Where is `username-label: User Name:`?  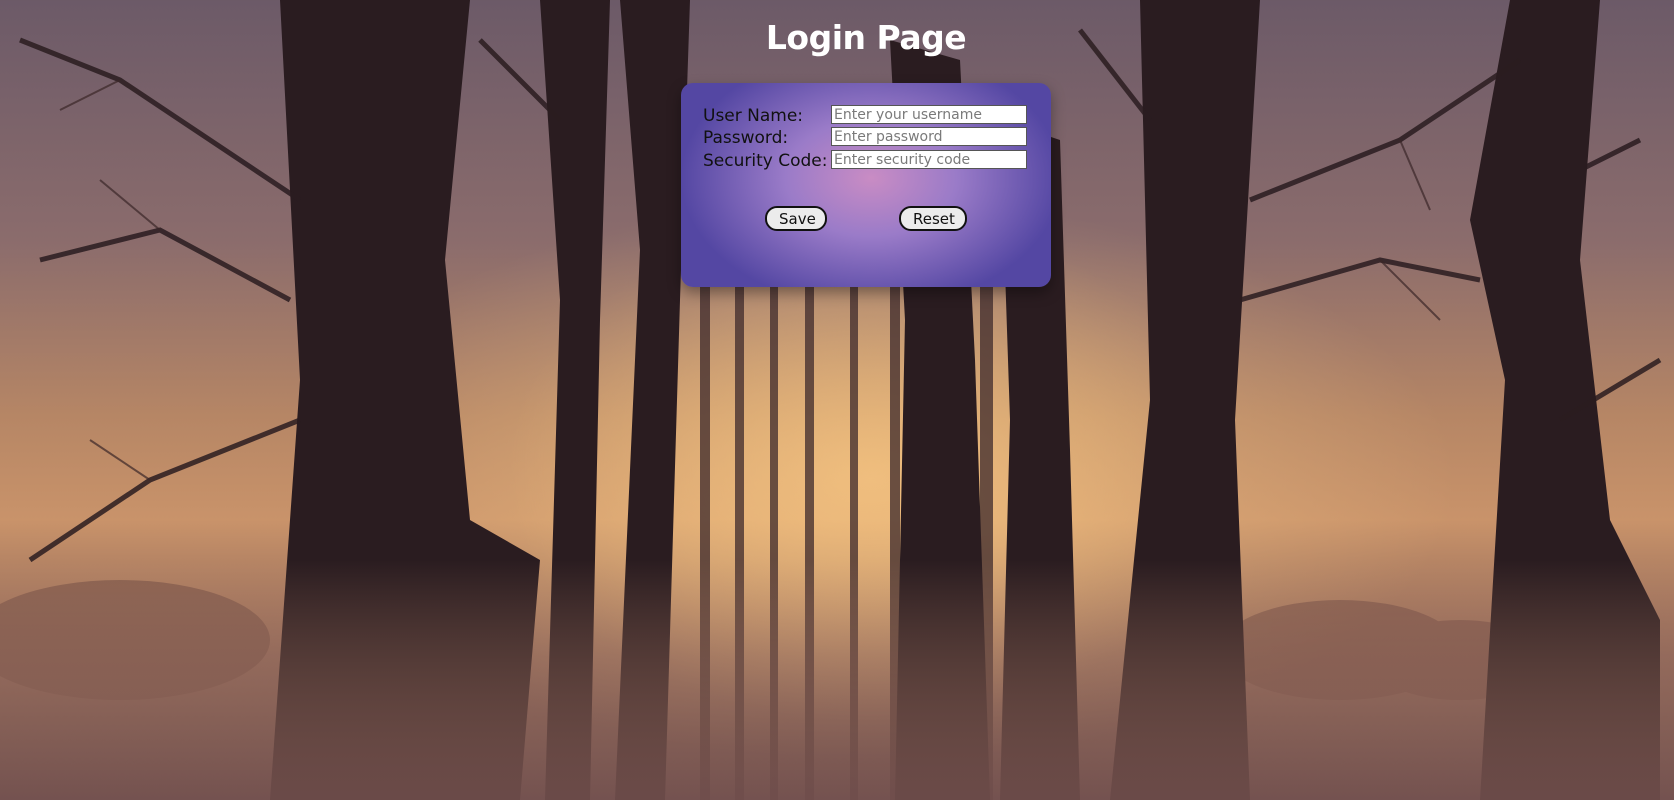
username-label: User Name: is located at coordinates (753, 116).